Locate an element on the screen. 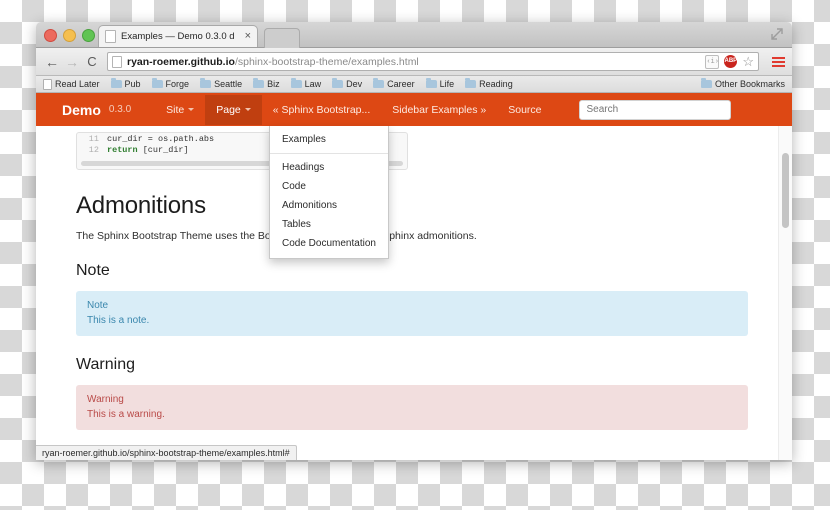 The height and width of the screenshot is (510, 830). bookmark-item: Pub is located at coordinates (125, 83).